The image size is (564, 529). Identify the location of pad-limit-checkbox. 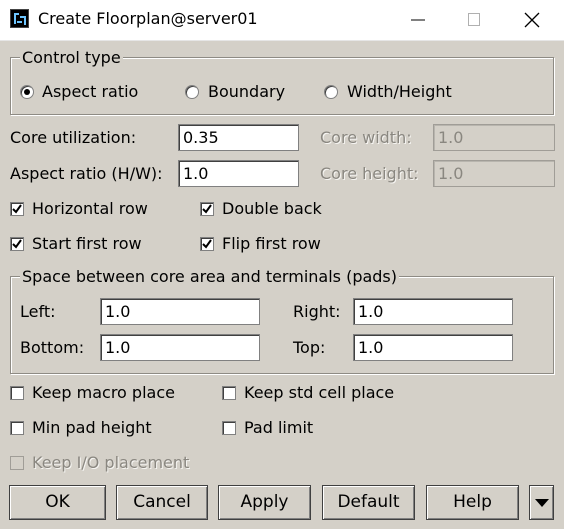
(229, 428).